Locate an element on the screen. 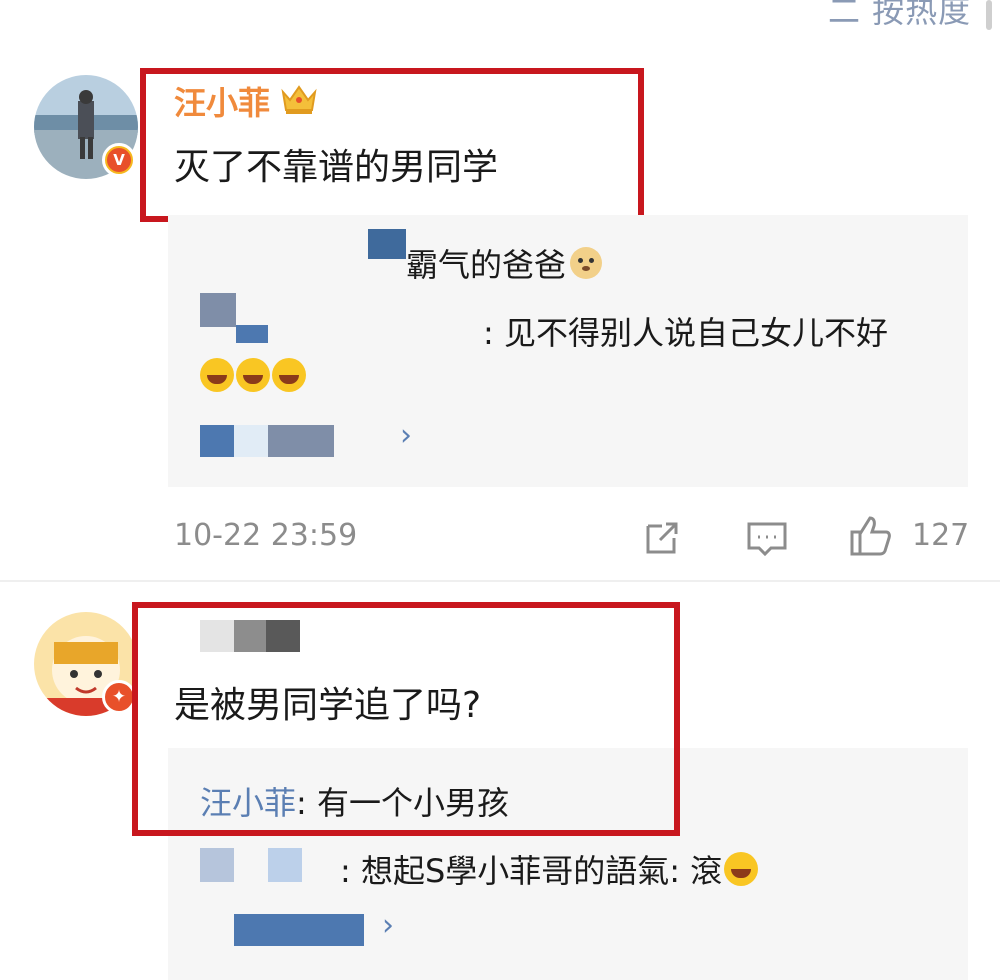 The width and height of the screenshot is (1000, 980). share-icon is located at coordinates (662, 540).